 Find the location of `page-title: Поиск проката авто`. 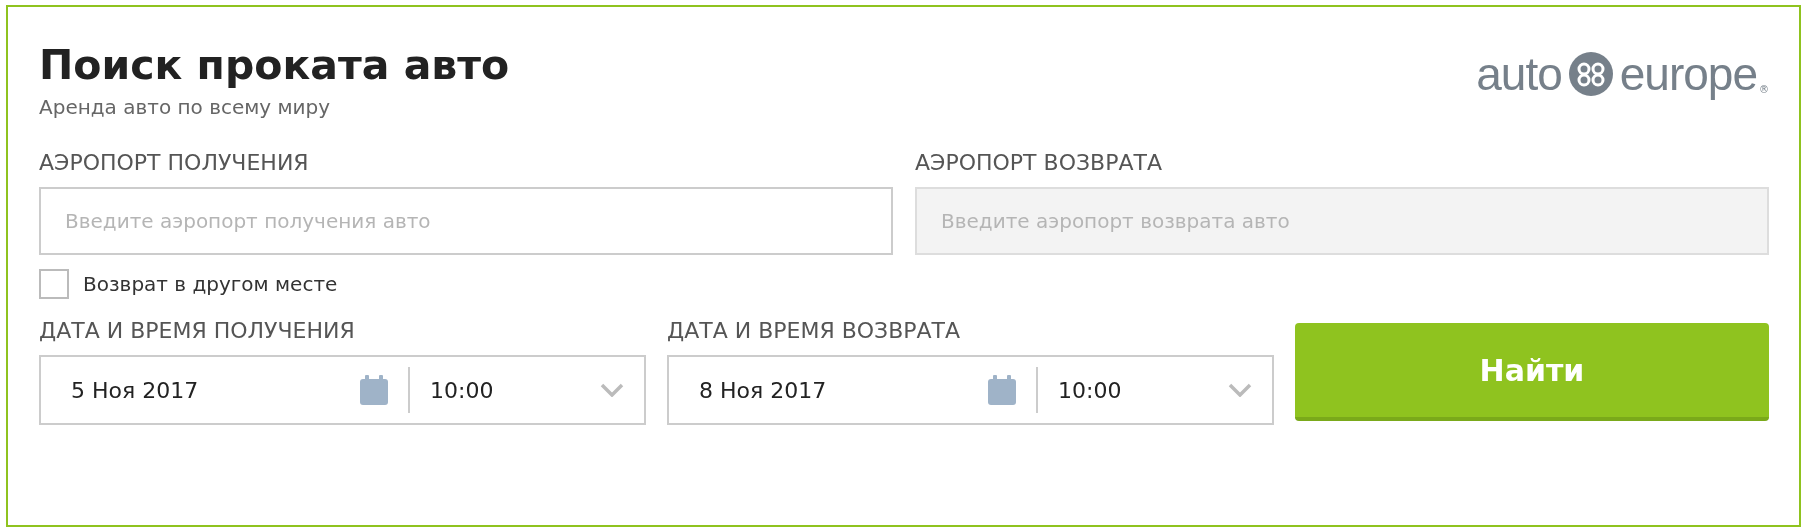

page-title: Поиск проката авто is located at coordinates (274, 65).